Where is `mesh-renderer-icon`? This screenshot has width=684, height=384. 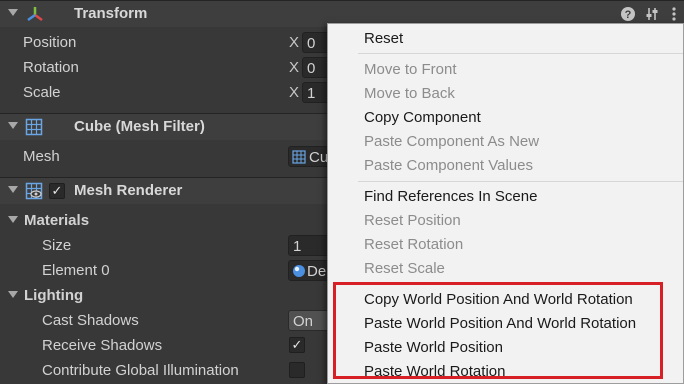 mesh-renderer-icon is located at coordinates (34, 191).